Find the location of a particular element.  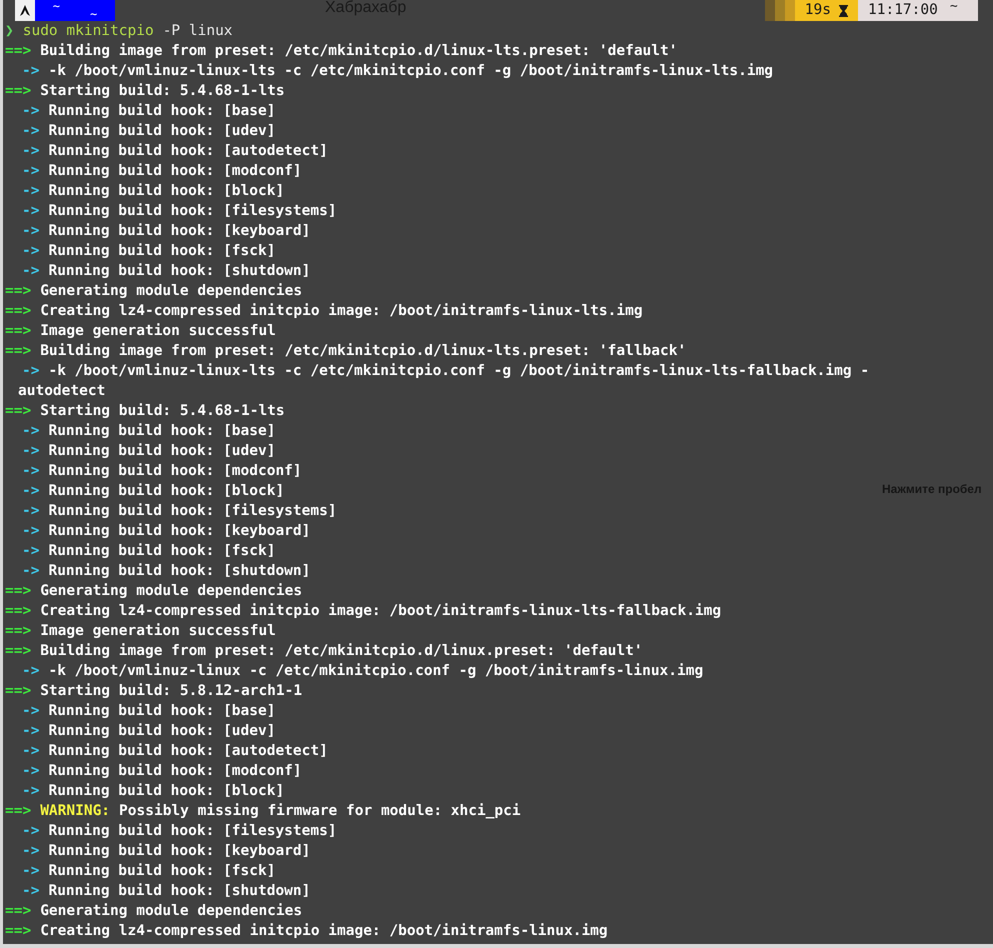

prompt-symbol: ❯ is located at coordinates (9, 31).